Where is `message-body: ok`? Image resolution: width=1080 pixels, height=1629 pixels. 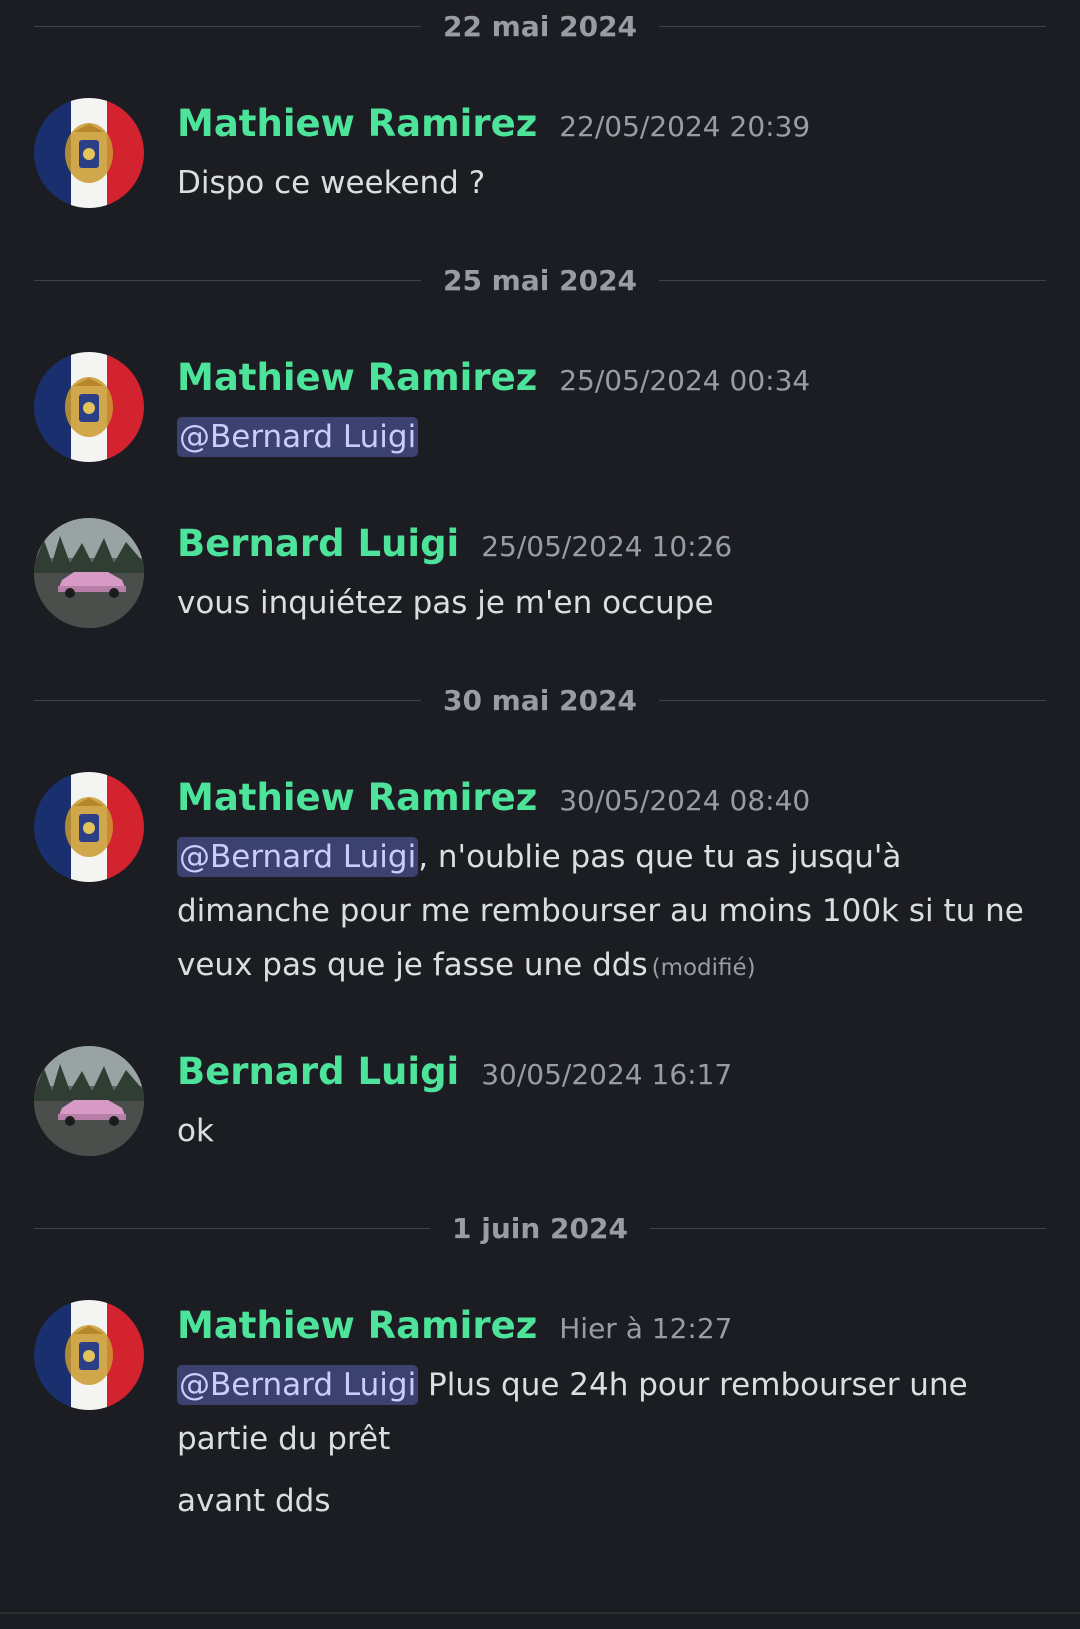
message-body: ok is located at coordinates (195, 1131).